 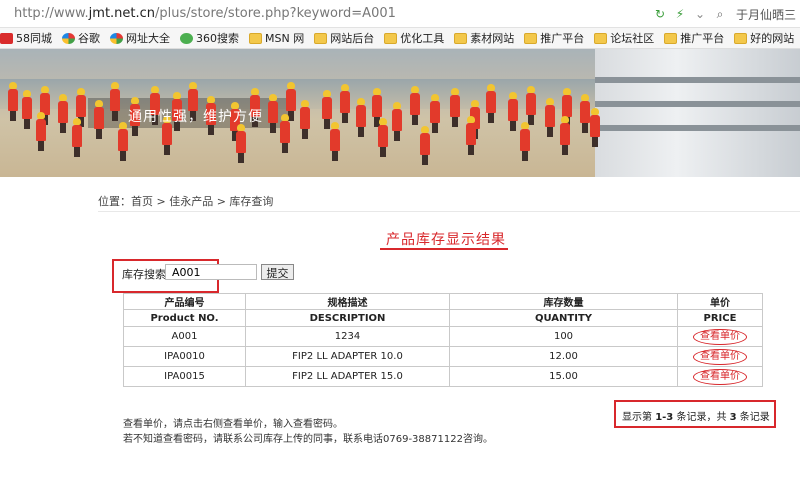 What do you see at coordinates (720, 318) in the screenshot?
I see `header-price-en: PRICE` at bounding box center [720, 318].